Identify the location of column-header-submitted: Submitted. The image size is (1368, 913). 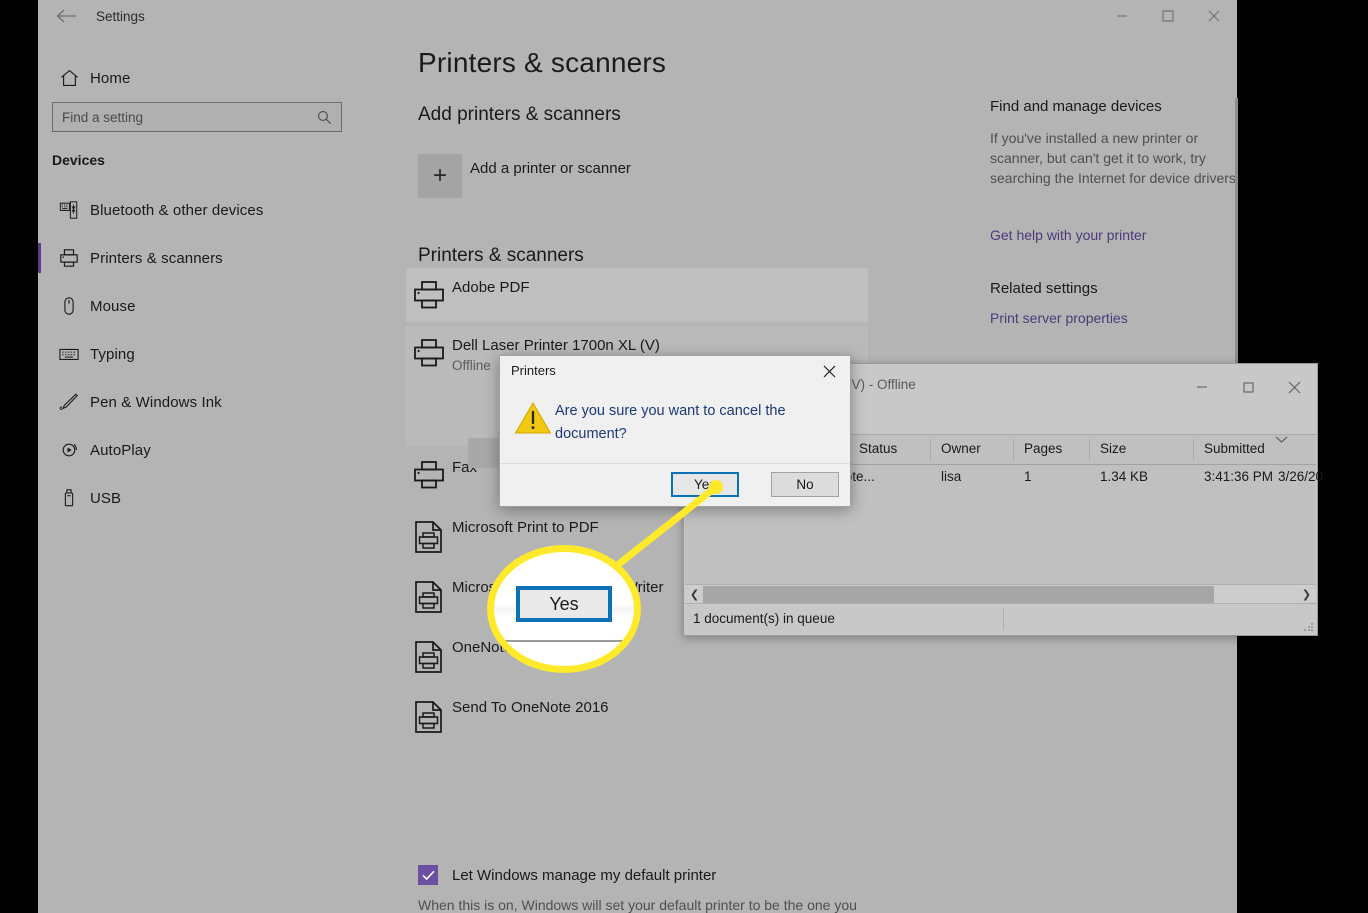
(1234, 448).